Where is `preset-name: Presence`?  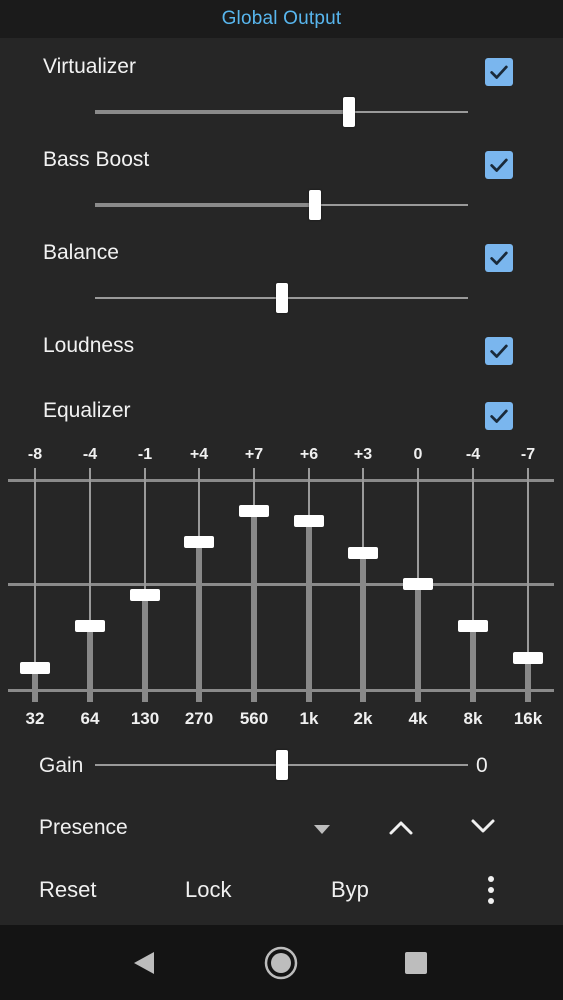 preset-name: Presence is located at coordinates (83, 828).